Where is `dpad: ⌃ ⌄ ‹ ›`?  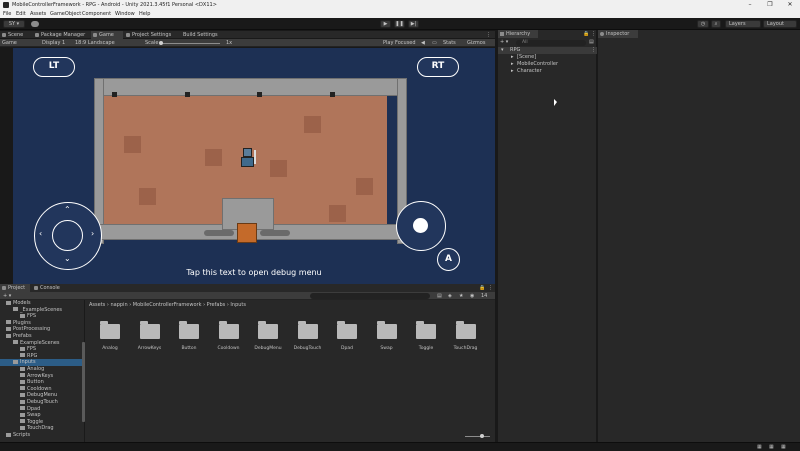 dpad: ⌃ ⌄ ‹ › is located at coordinates (68, 236).